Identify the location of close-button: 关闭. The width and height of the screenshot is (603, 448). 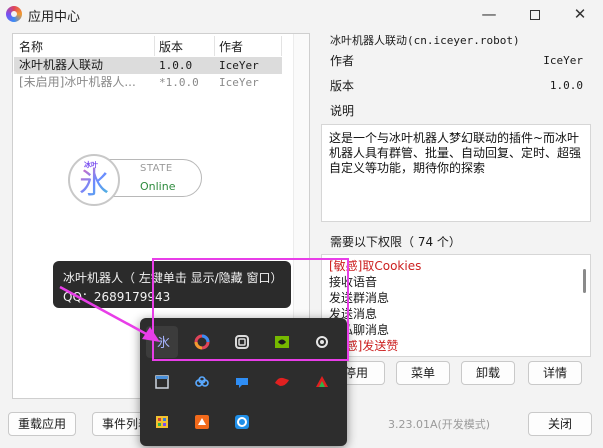
(560, 424).